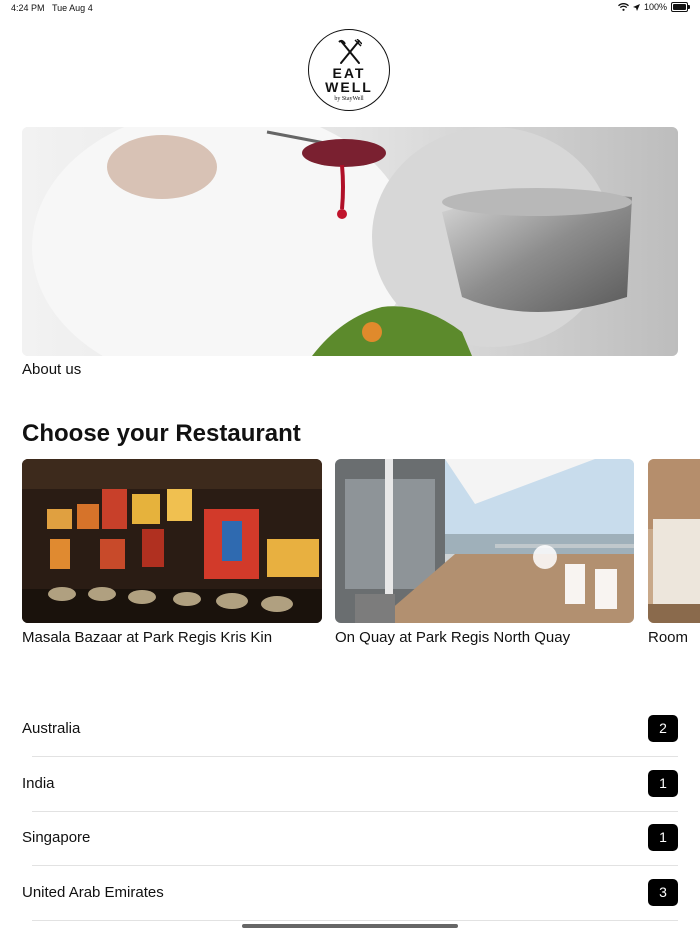 The width and height of the screenshot is (700, 934). Describe the element at coordinates (663, 892) in the screenshot. I see `restaurant-count-badge: 3` at that location.